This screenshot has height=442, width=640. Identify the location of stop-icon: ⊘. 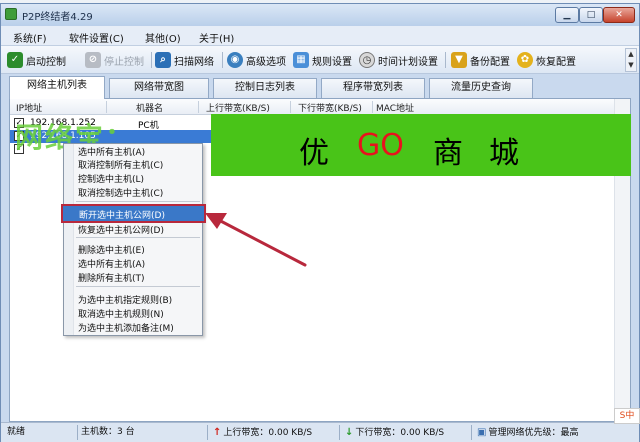
(93, 60).